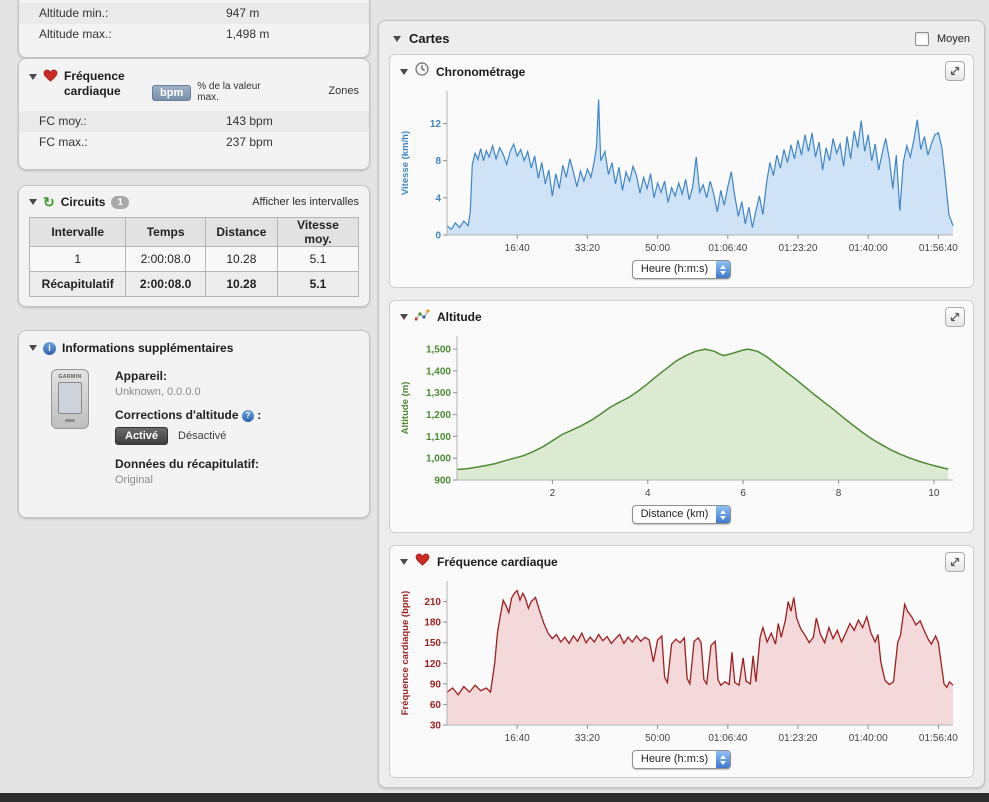  What do you see at coordinates (49, 348) in the screenshot?
I see `info-icon: i` at bounding box center [49, 348].